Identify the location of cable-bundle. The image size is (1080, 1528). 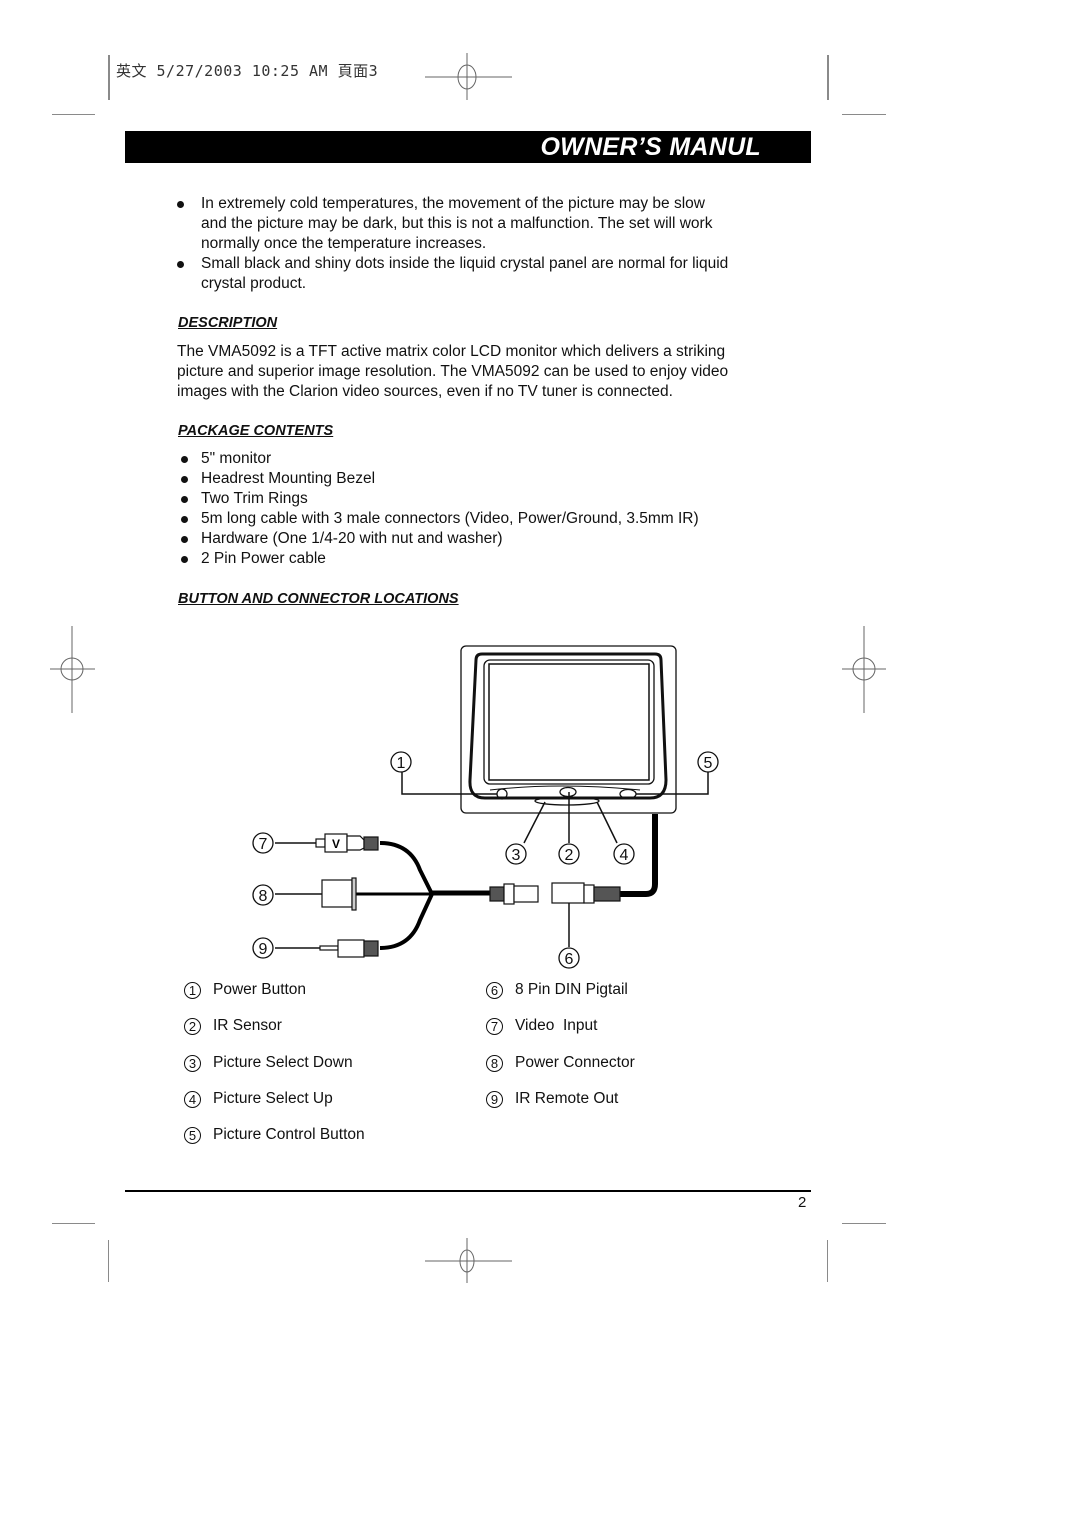
(507, 882).